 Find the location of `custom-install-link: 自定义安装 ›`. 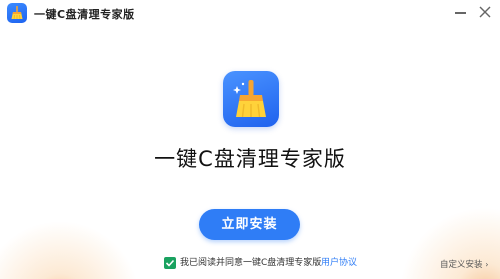

custom-install-link: 自定义安装 › is located at coordinates (464, 265).